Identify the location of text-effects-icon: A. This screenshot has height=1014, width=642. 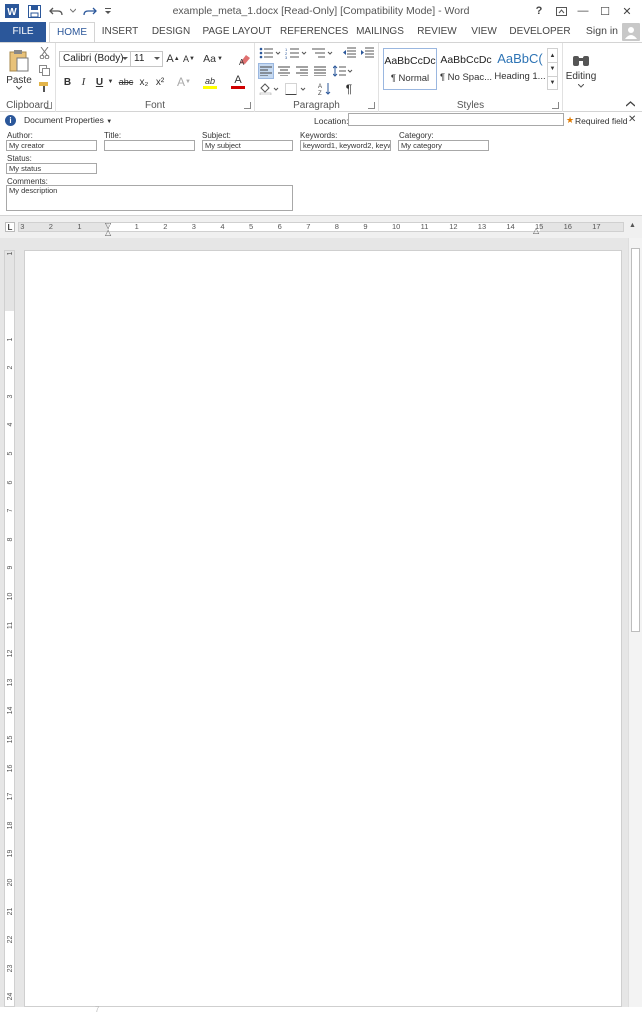
(181, 82).